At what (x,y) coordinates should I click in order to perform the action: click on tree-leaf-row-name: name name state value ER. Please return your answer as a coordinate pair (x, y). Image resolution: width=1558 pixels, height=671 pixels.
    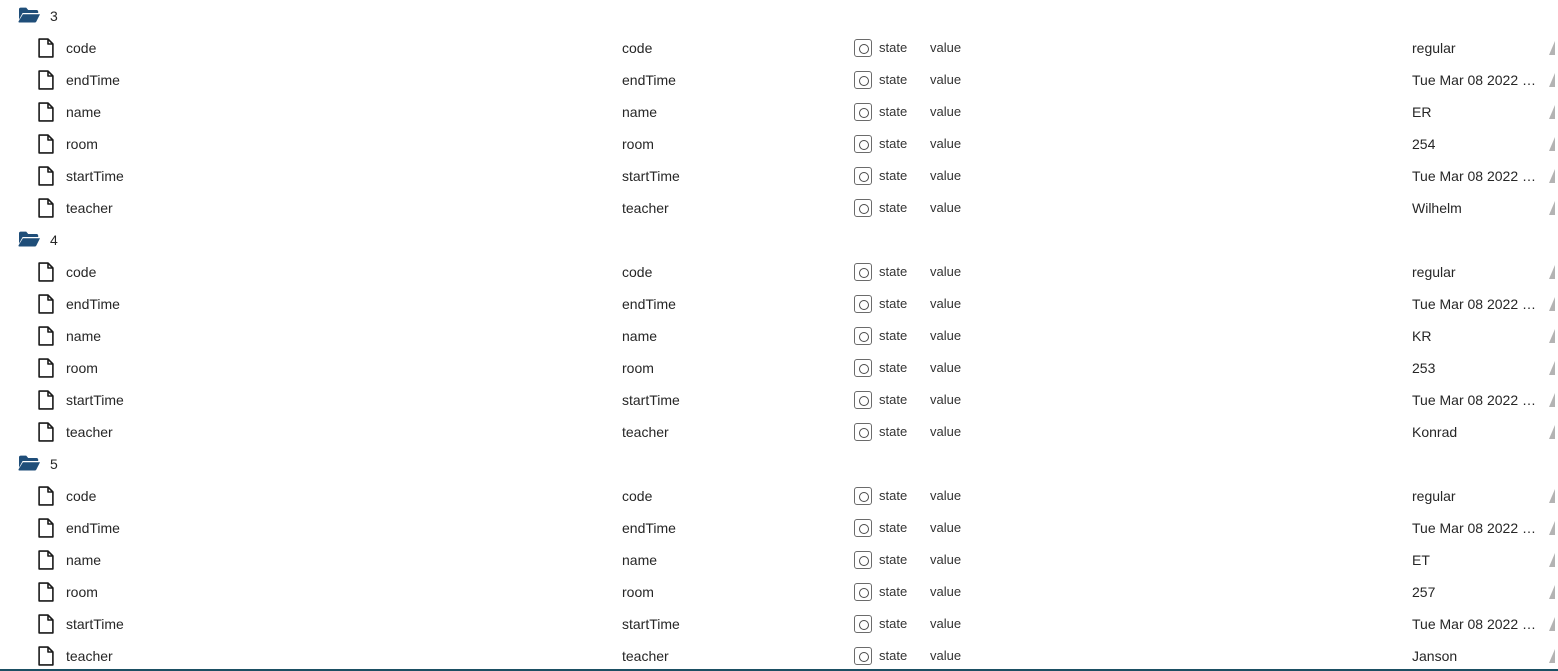
    Looking at the image, I should click on (779, 112).